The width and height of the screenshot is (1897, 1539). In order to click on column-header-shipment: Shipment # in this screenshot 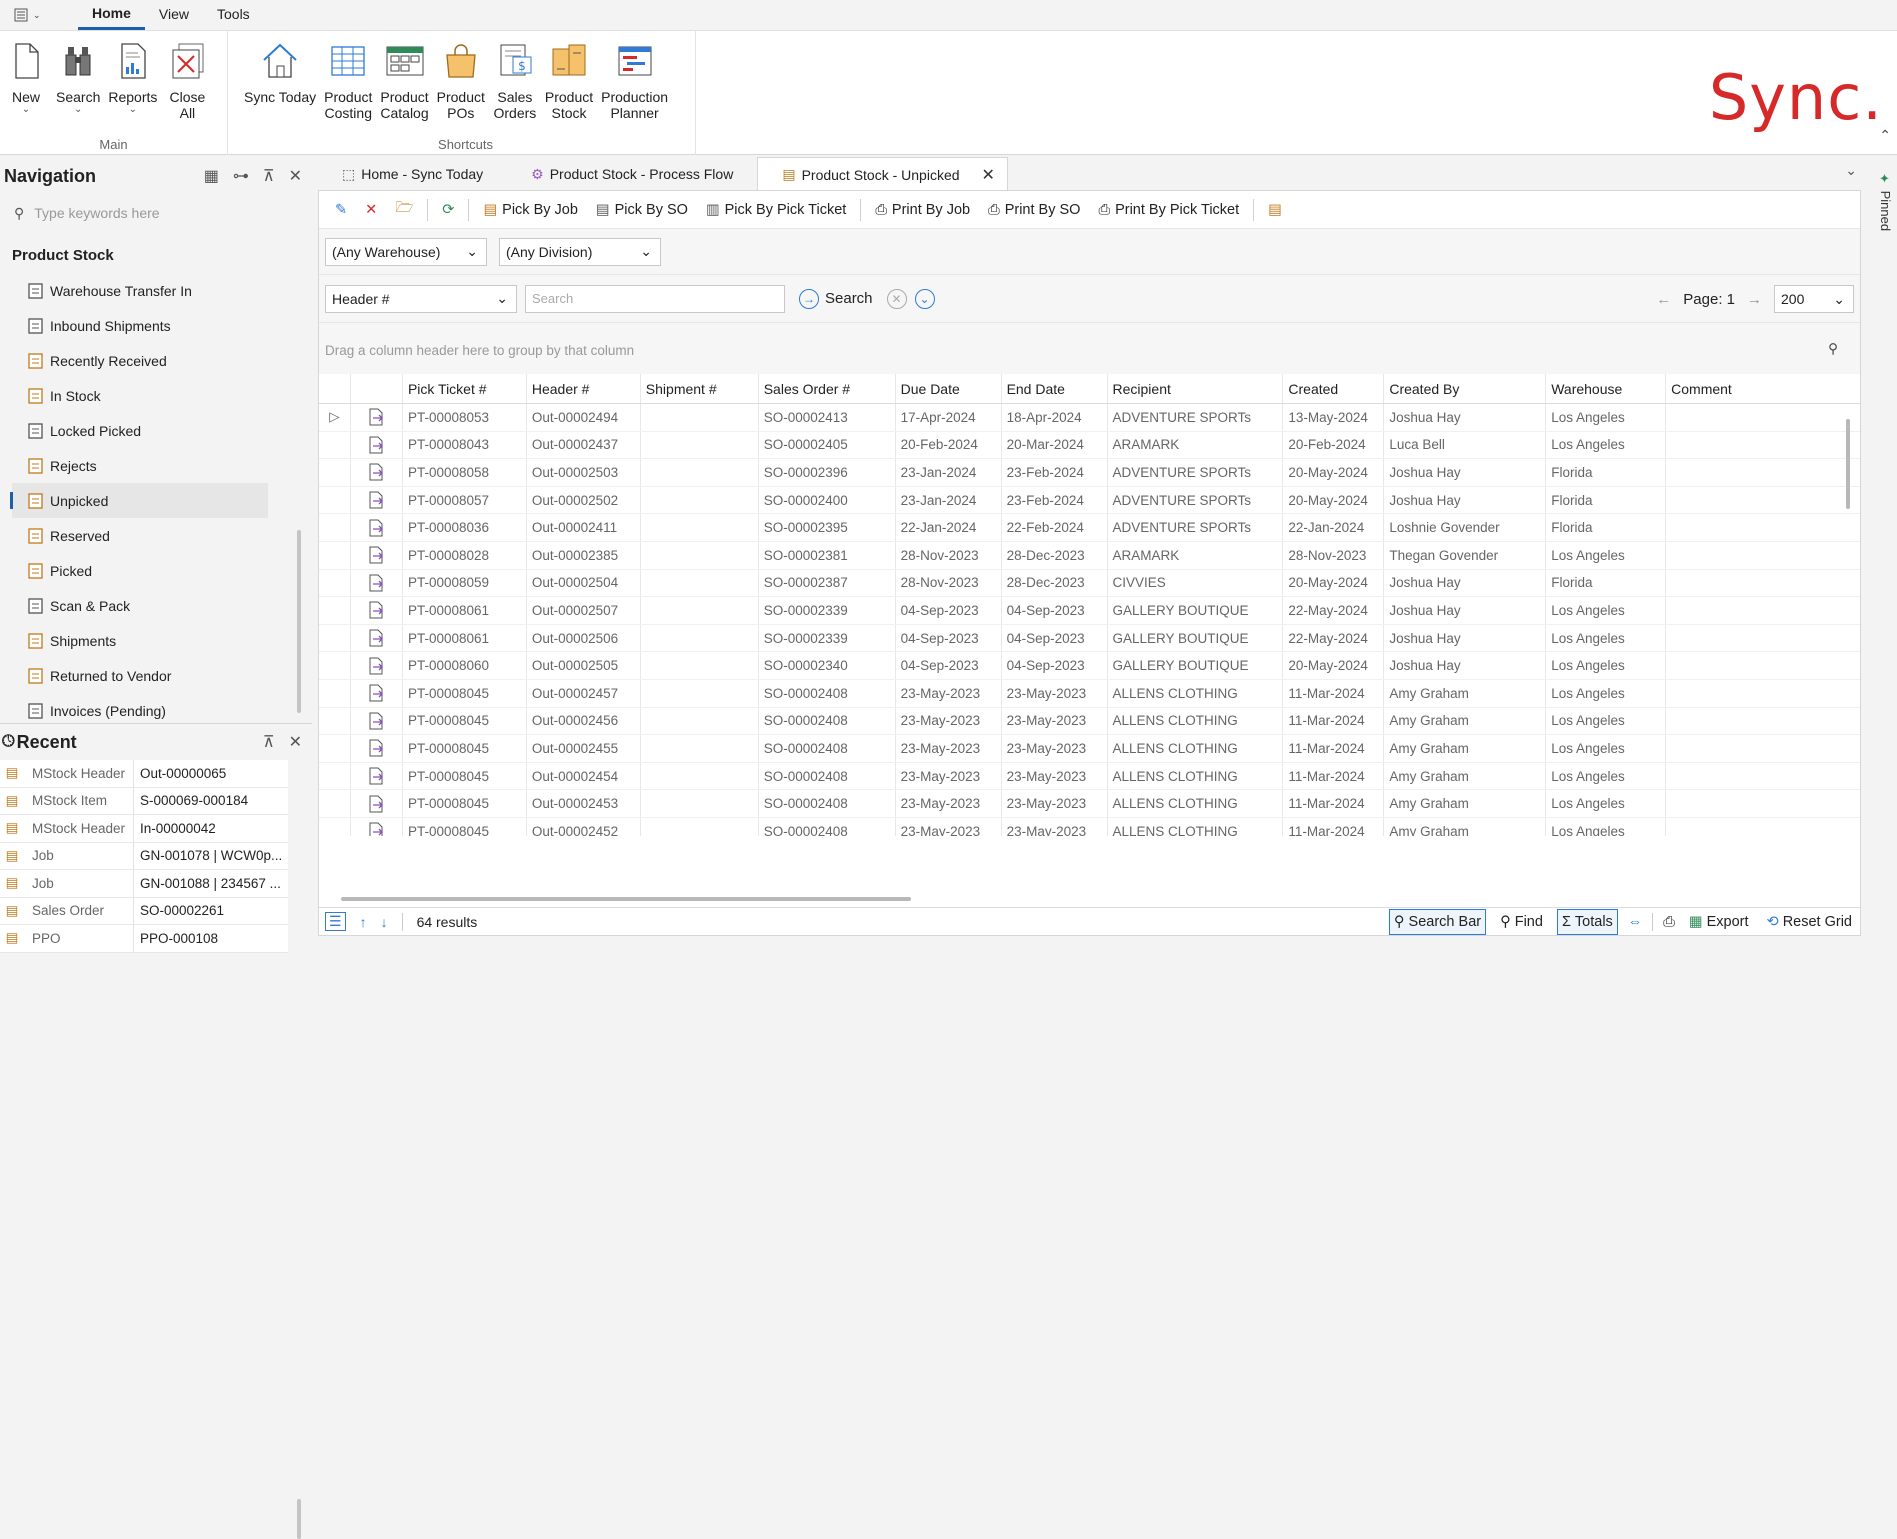, I will do `click(700, 388)`.